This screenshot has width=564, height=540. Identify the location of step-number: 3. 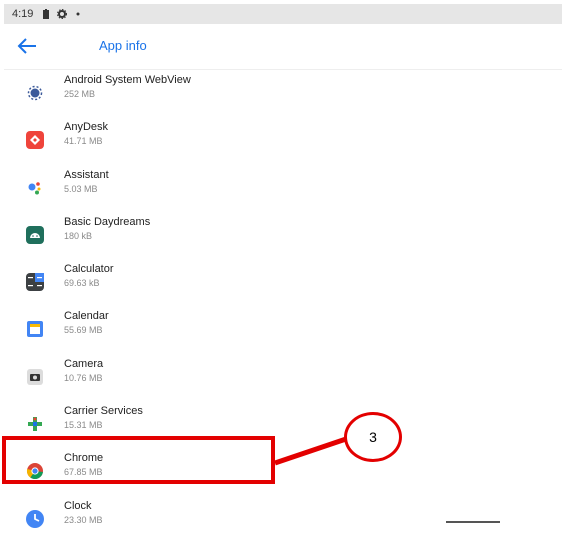
(373, 437).